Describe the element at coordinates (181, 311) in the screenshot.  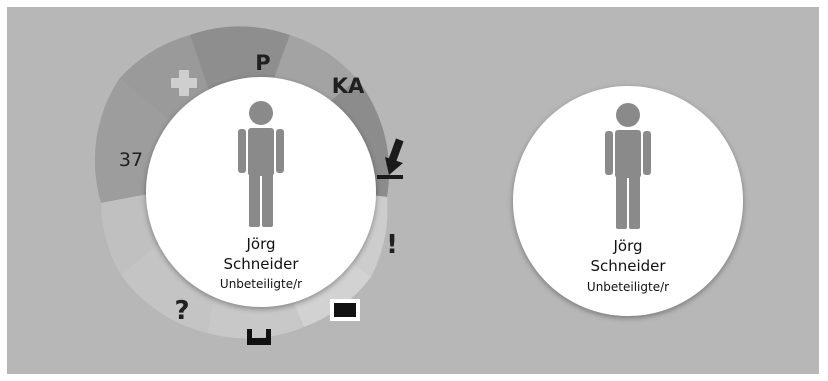
I see `segment-question-label: ?` at that location.